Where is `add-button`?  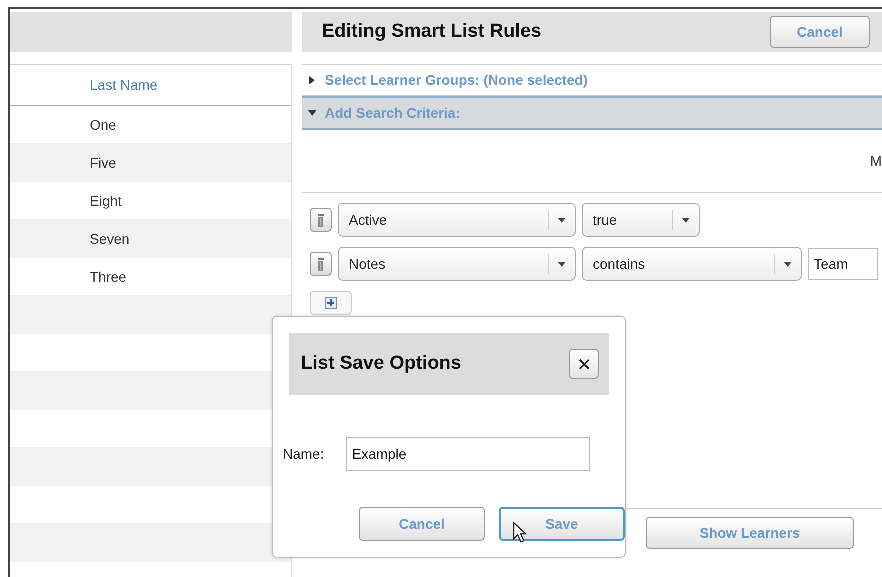
add-button is located at coordinates (331, 303).